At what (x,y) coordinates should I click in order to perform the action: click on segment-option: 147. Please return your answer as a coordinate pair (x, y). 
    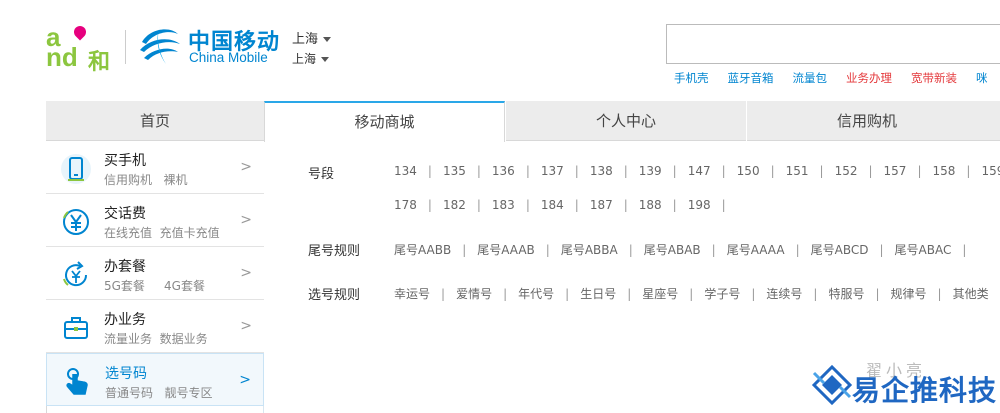
    Looking at the image, I should click on (699, 171).